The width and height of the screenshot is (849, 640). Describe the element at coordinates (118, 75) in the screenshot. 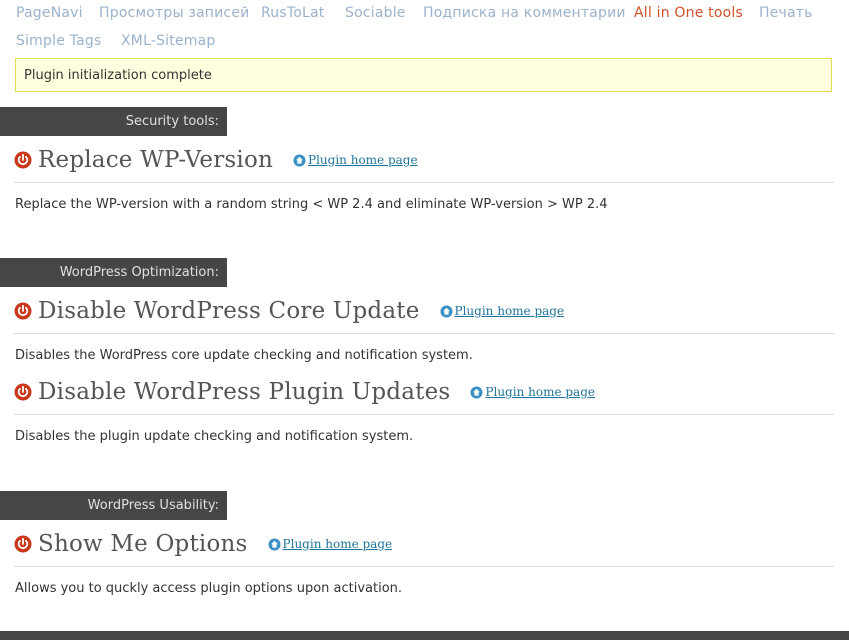

I see `notice-message: Plugin initialization complete` at that location.